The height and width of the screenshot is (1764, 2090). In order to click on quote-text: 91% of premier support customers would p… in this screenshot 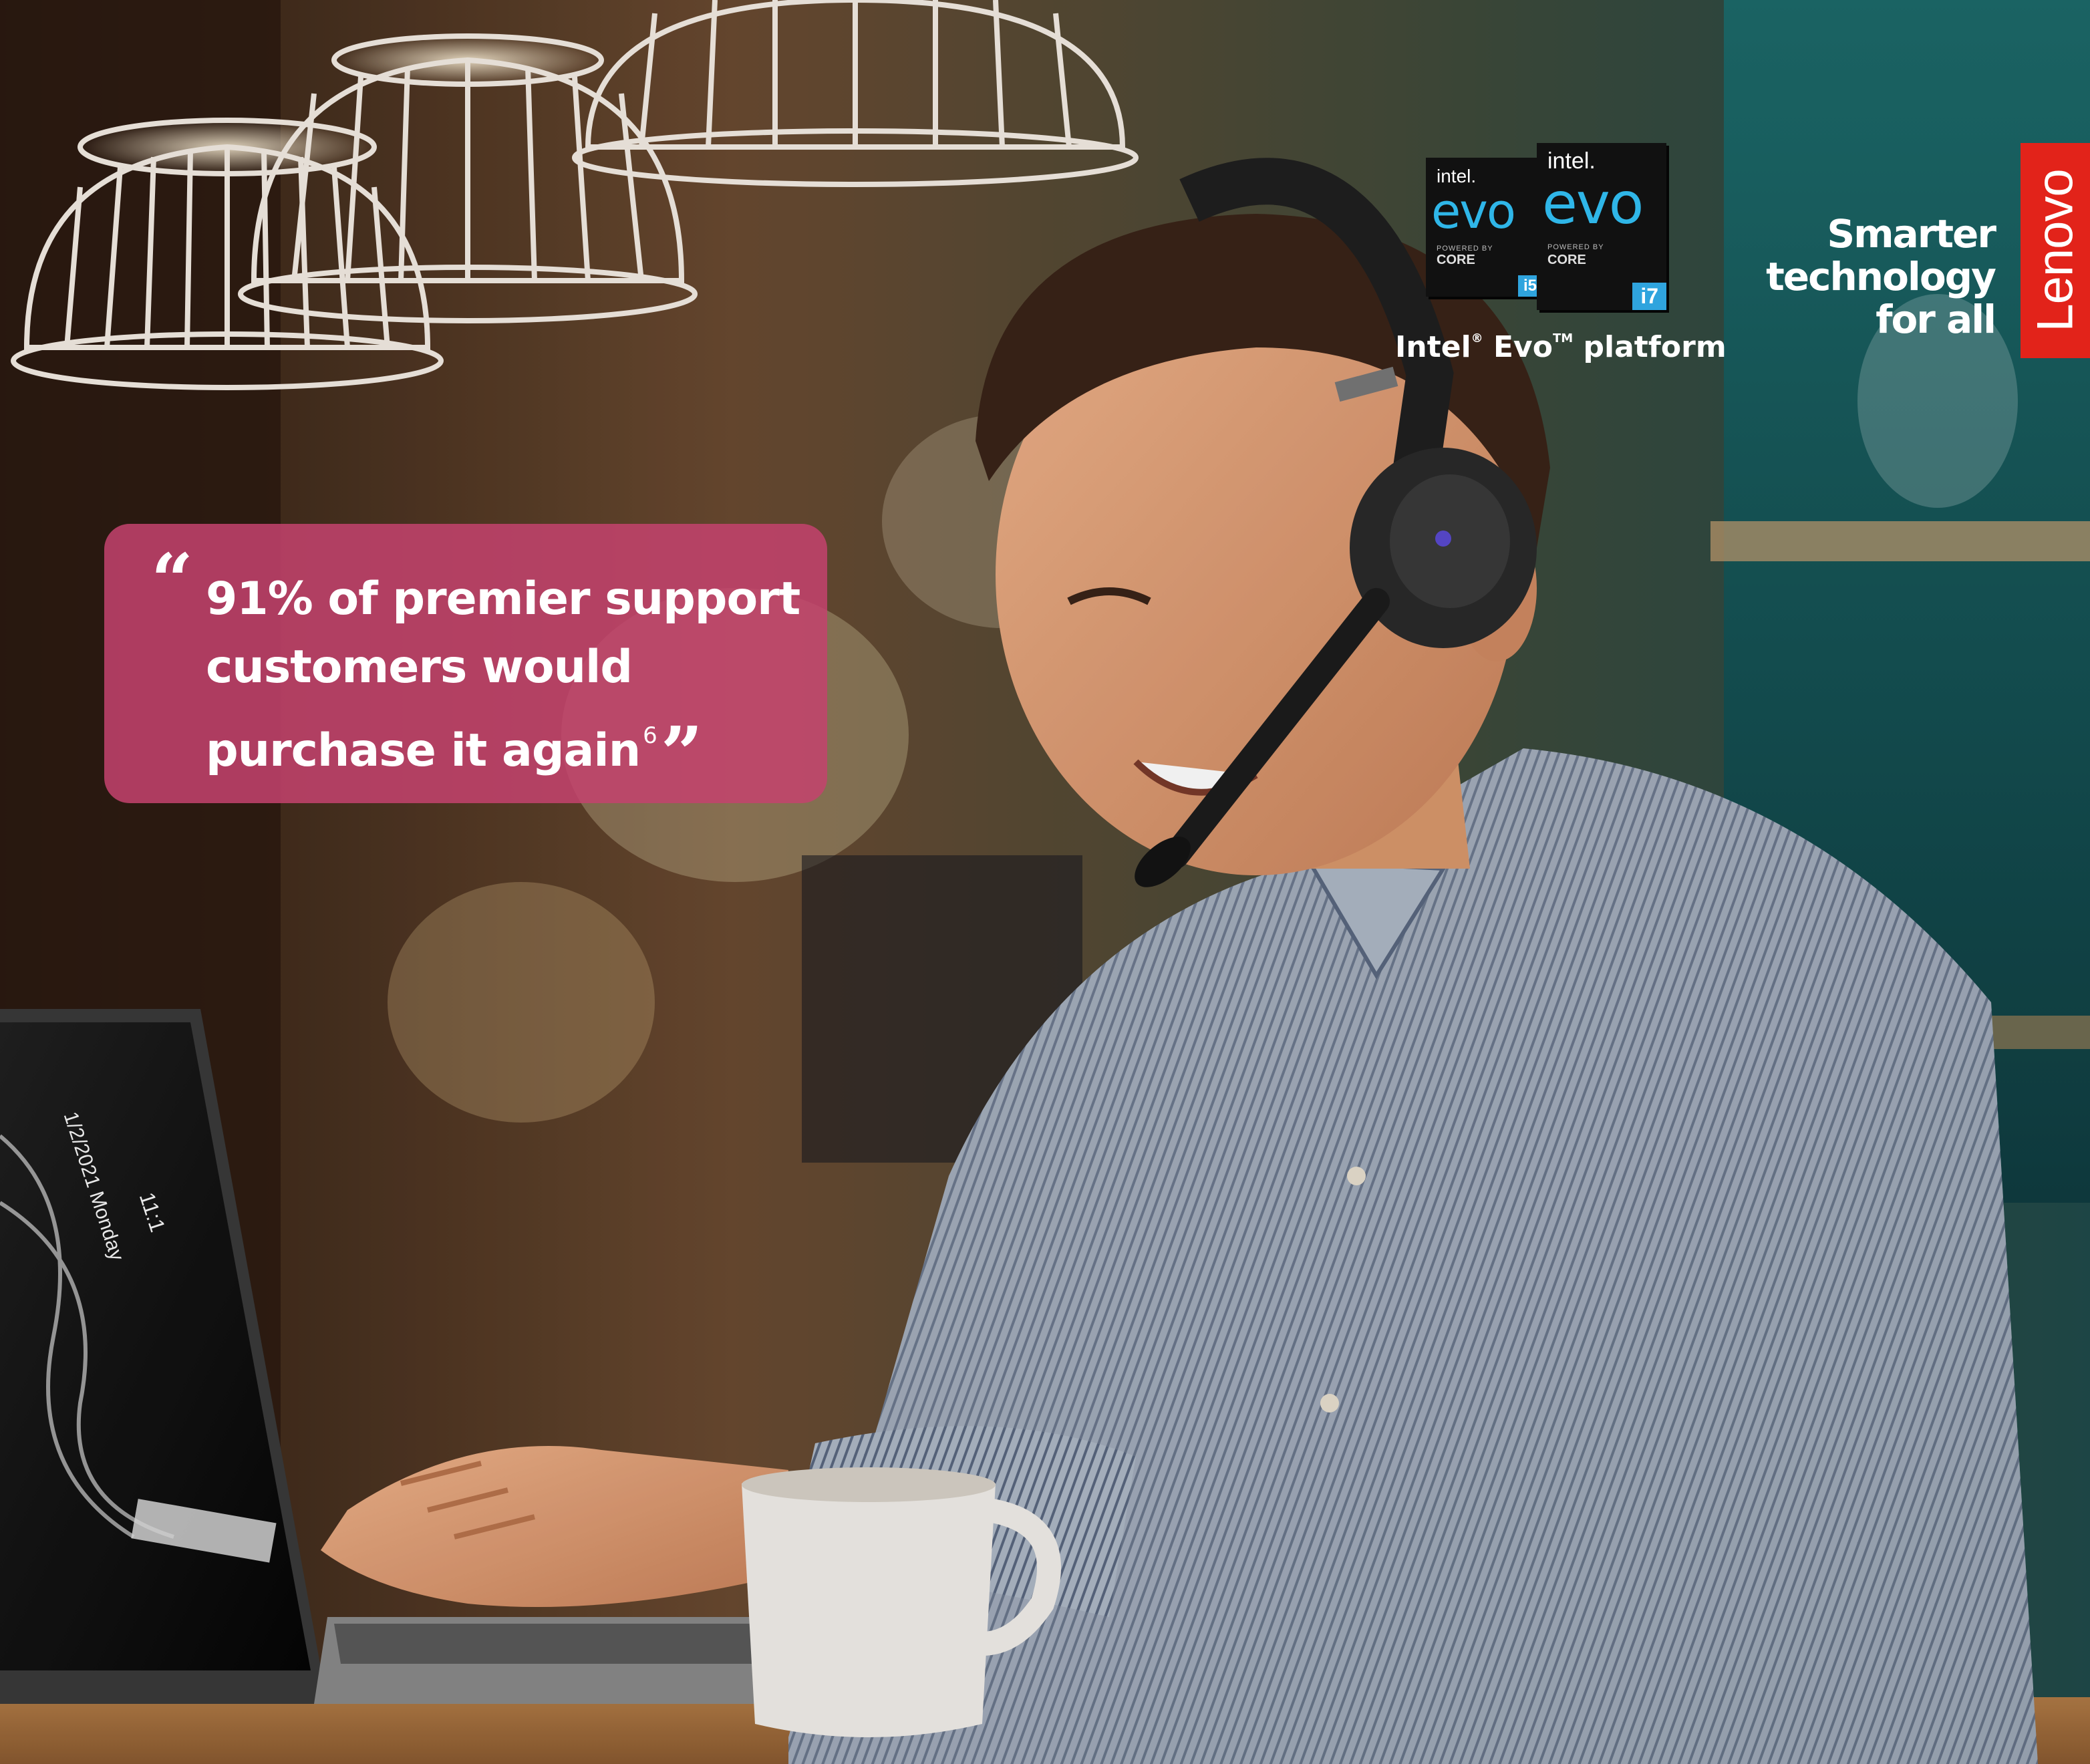, I will do `click(503, 678)`.